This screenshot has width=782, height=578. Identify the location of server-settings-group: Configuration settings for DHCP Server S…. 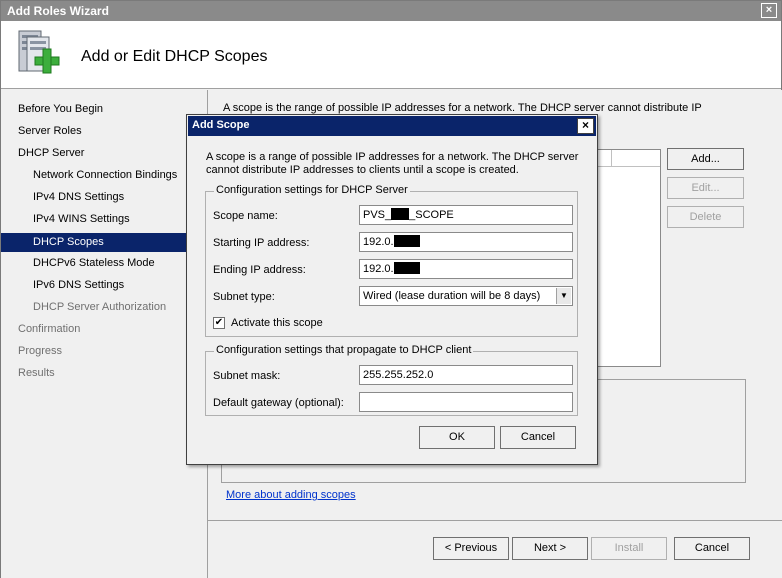
(391, 260).